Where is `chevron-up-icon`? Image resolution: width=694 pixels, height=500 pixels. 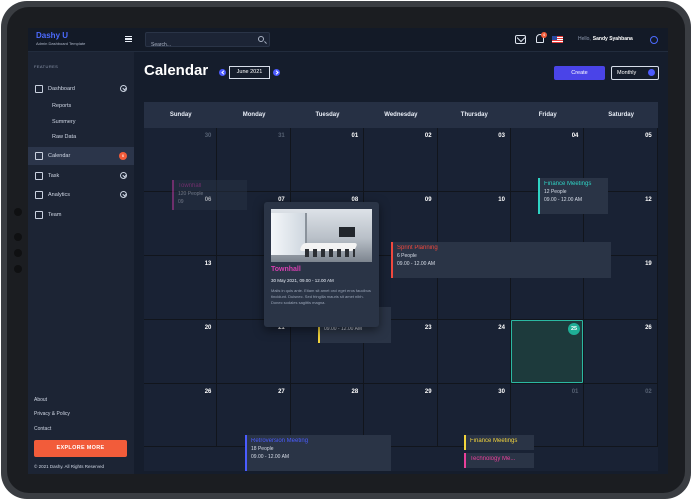 chevron-up-icon is located at coordinates (123, 88).